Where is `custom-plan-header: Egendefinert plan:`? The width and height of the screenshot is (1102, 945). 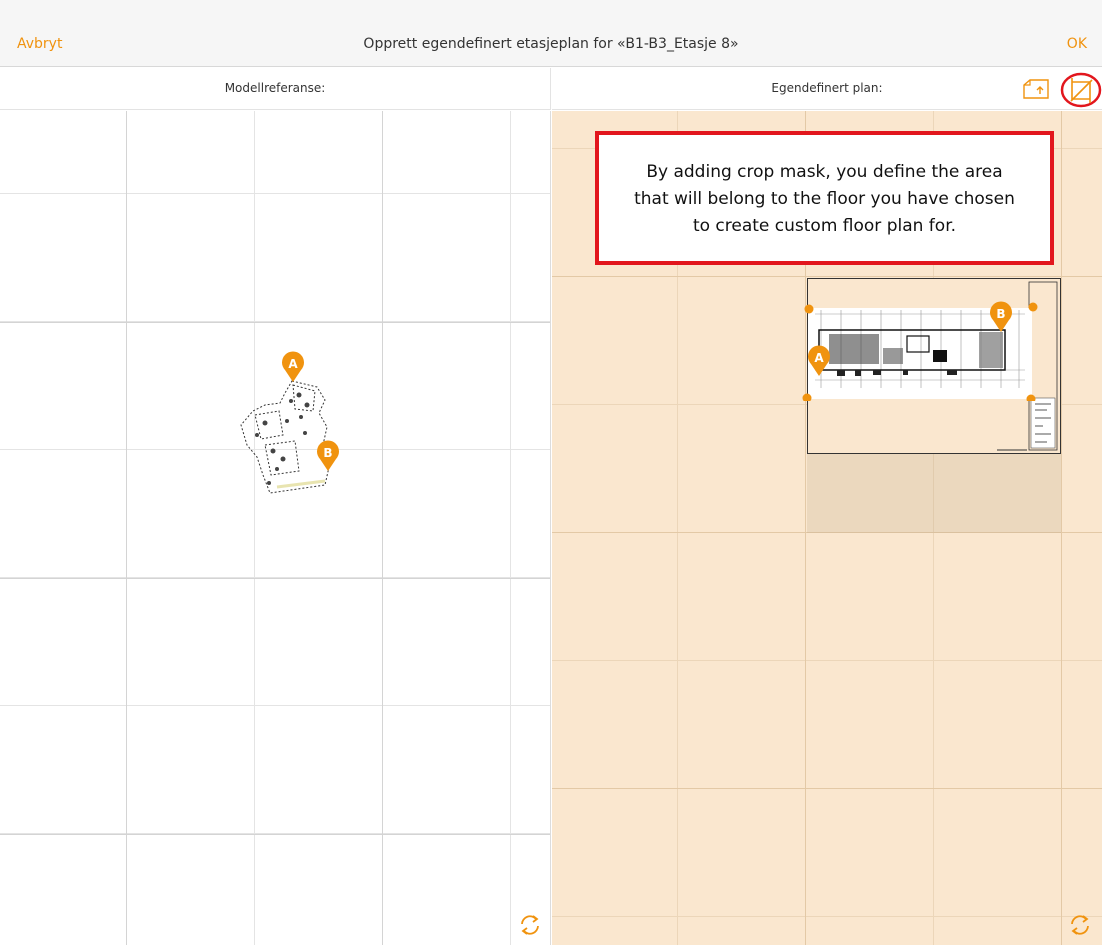
custom-plan-header: Egendefinert plan: is located at coordinates (827, 89).